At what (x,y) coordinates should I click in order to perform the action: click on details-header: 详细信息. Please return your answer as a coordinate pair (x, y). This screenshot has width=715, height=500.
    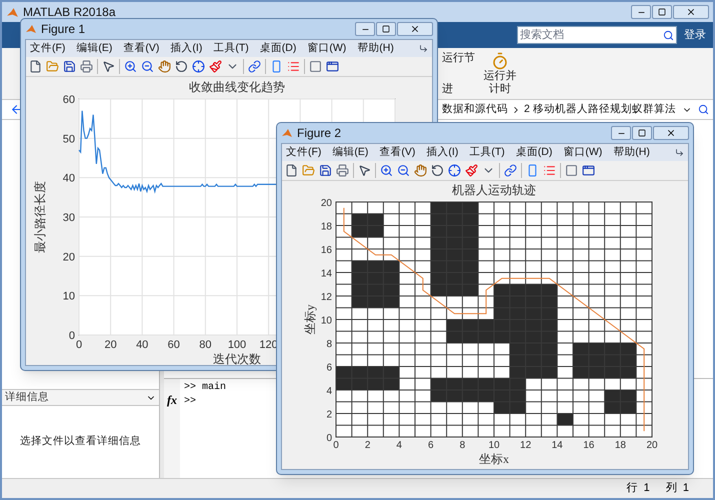
    Looking at the image, I should click on (80, 397).